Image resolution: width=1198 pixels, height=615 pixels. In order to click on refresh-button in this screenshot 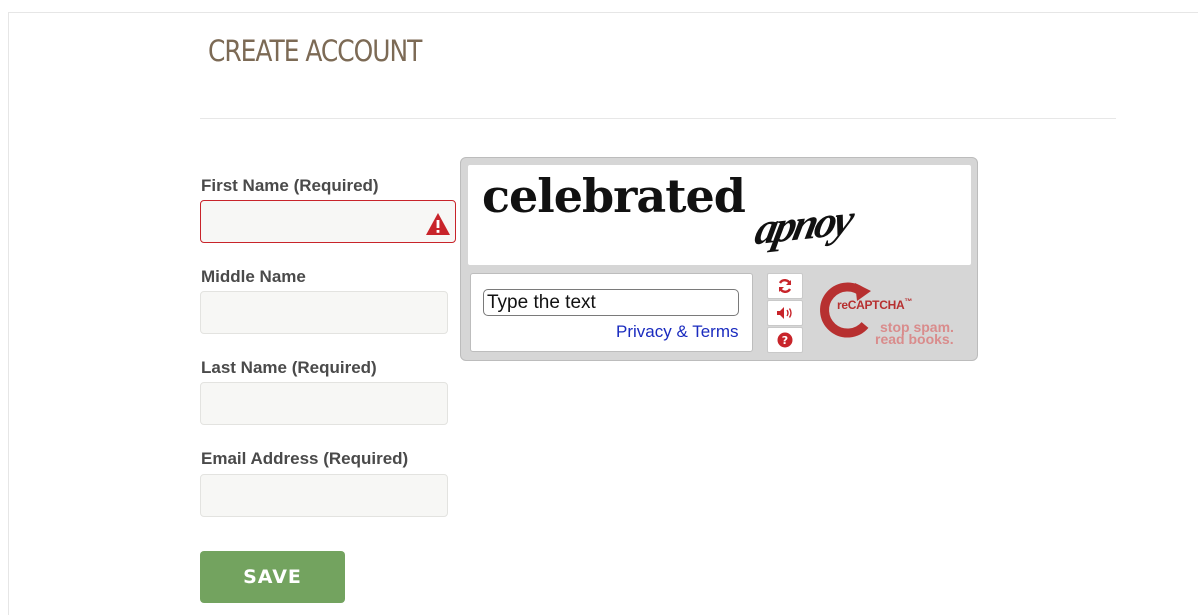, I will do `click(785, 286)`.